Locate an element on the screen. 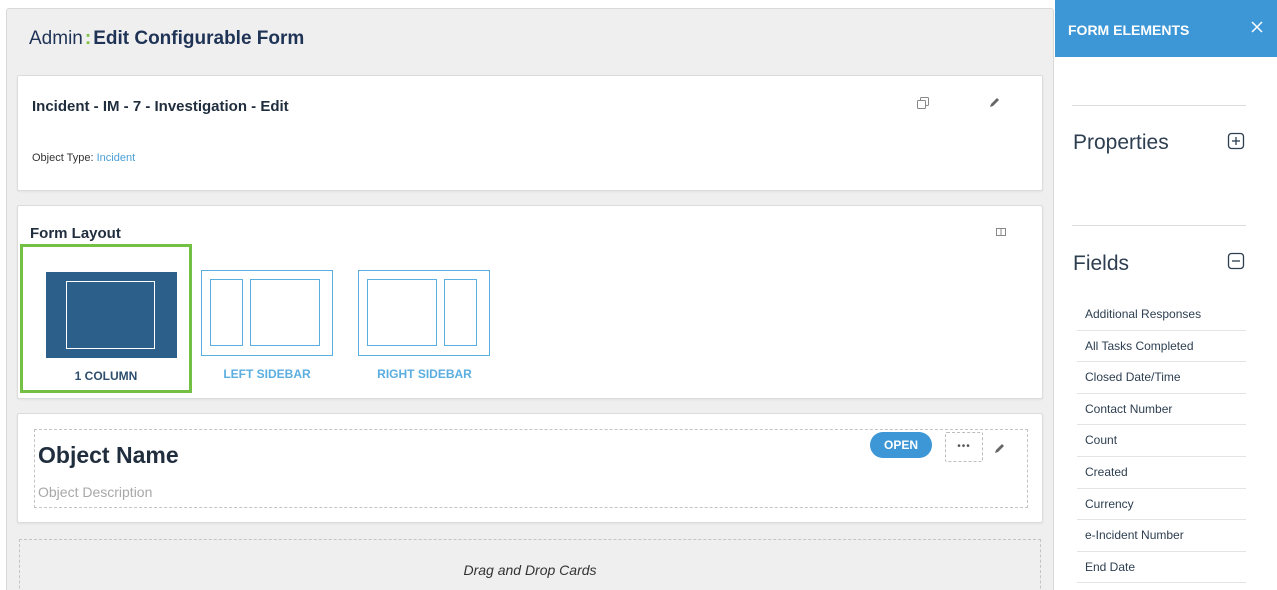 The image size is (1277, 590). object-type-label: Object Type: is located at coordinates (63, 158).